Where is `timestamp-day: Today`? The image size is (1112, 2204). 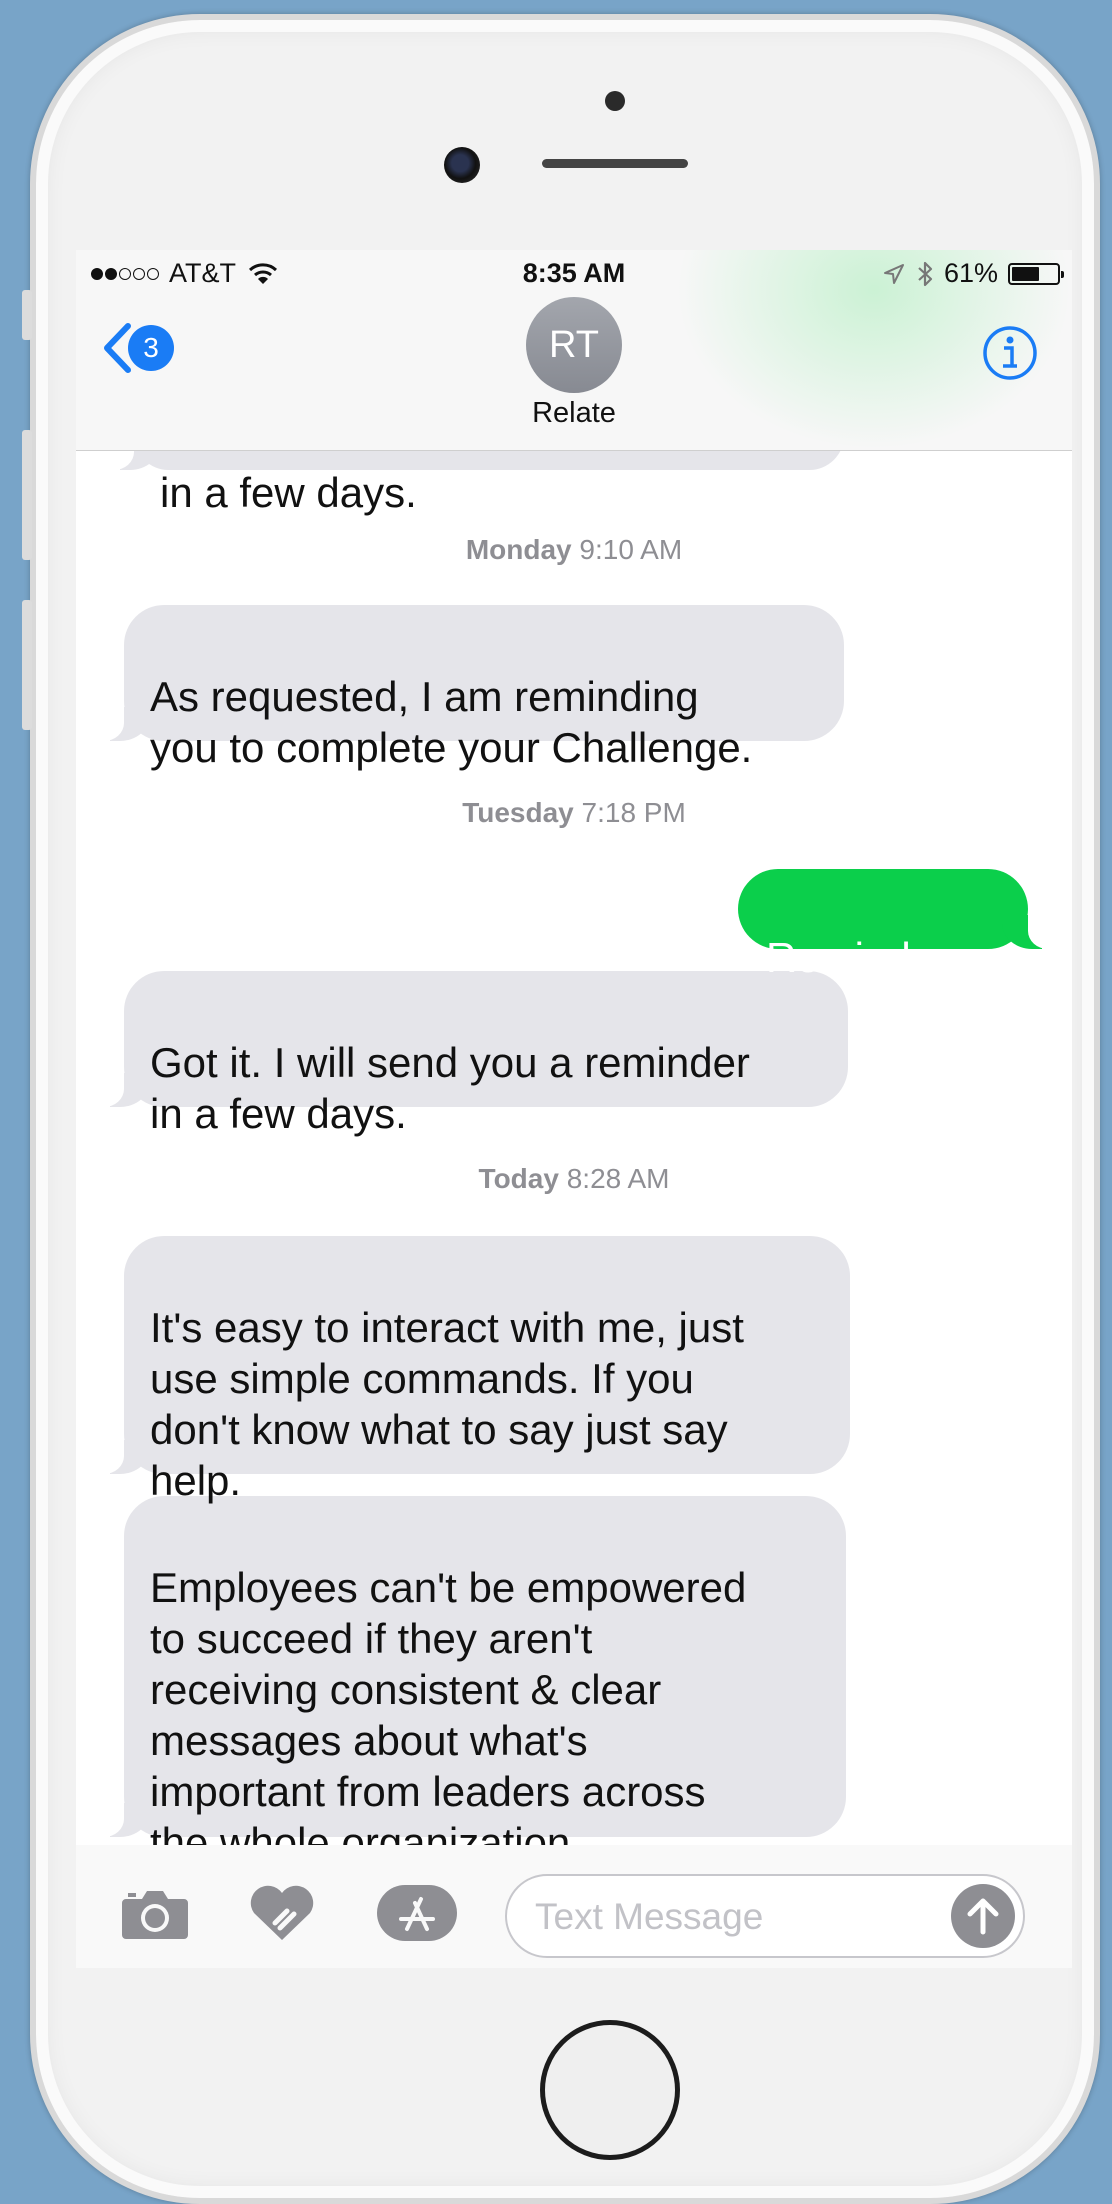
timestamp-day: Today is located at coordinates (518, 1178).